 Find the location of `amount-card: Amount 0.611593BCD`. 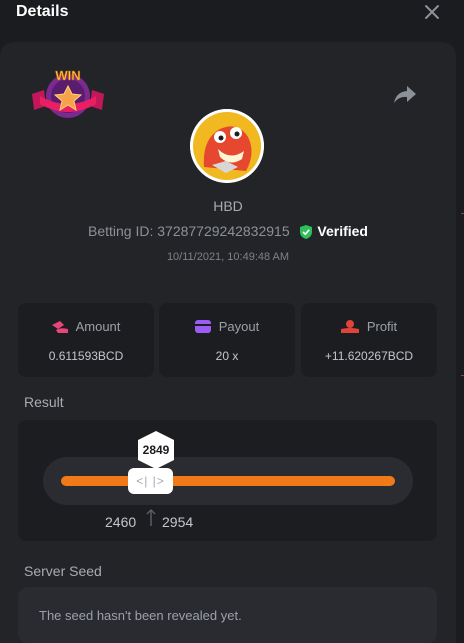

amount-card: Amount 0.611593BCD is located at coordinates (86, 340).